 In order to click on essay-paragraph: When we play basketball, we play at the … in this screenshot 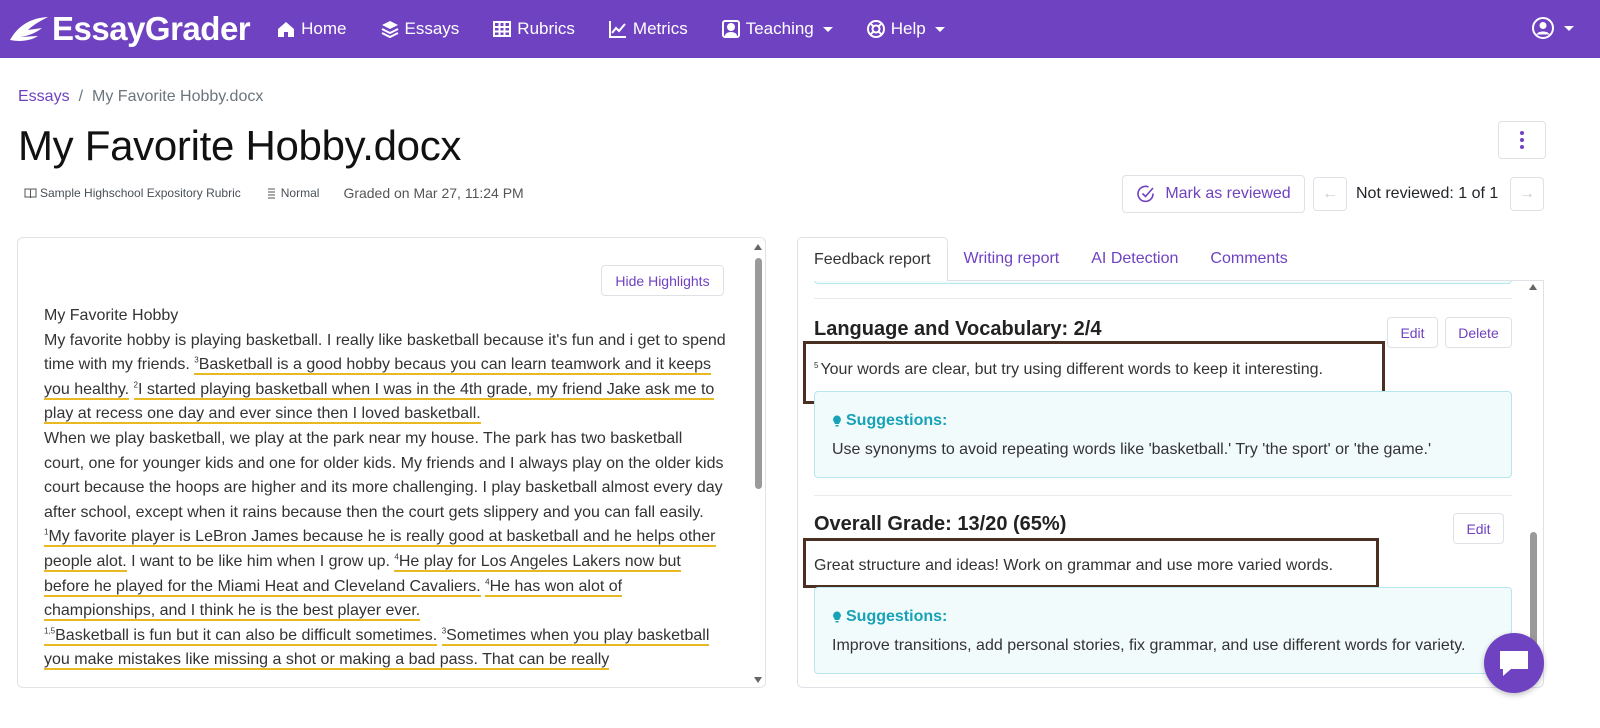, I will do `click(384, 475)`.